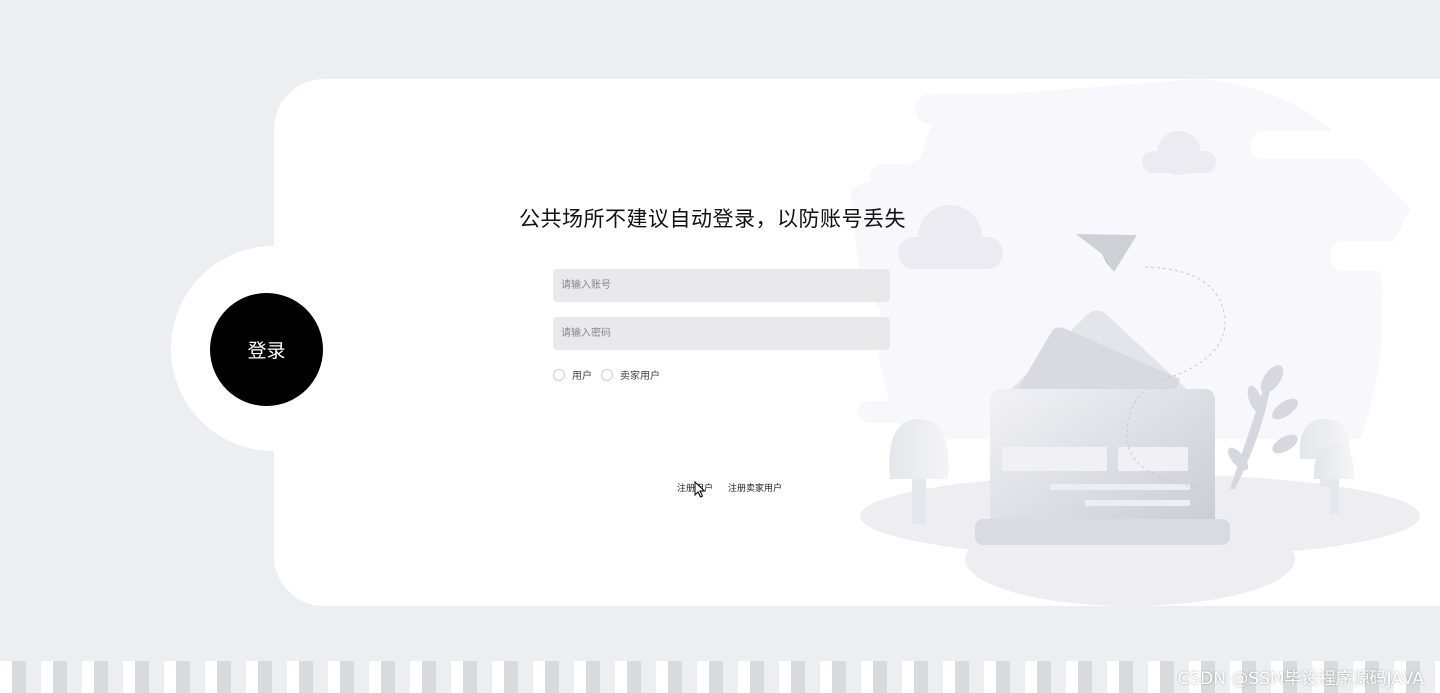  Describe the element at coordinates (1300, 679) in the screenshot. I see `watermark-text: CSDN @SSM毕设程序源码JAVA` at that location.